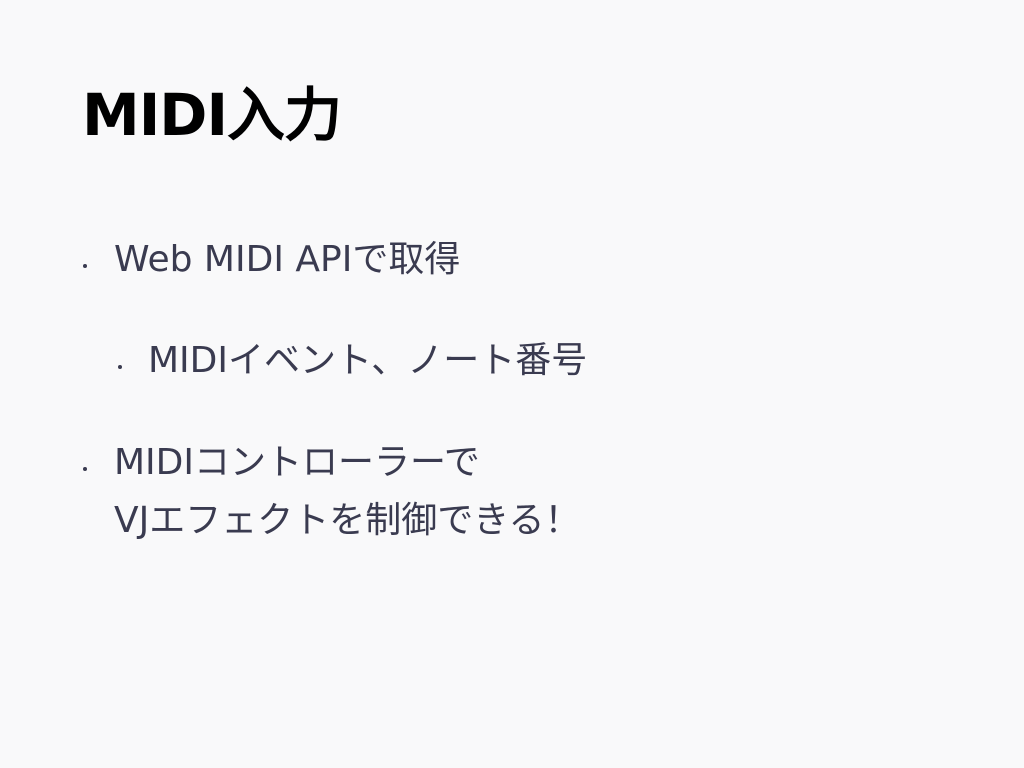  I want to click on bullet-text: Web MIDI APIで取得, so click(287, 259).